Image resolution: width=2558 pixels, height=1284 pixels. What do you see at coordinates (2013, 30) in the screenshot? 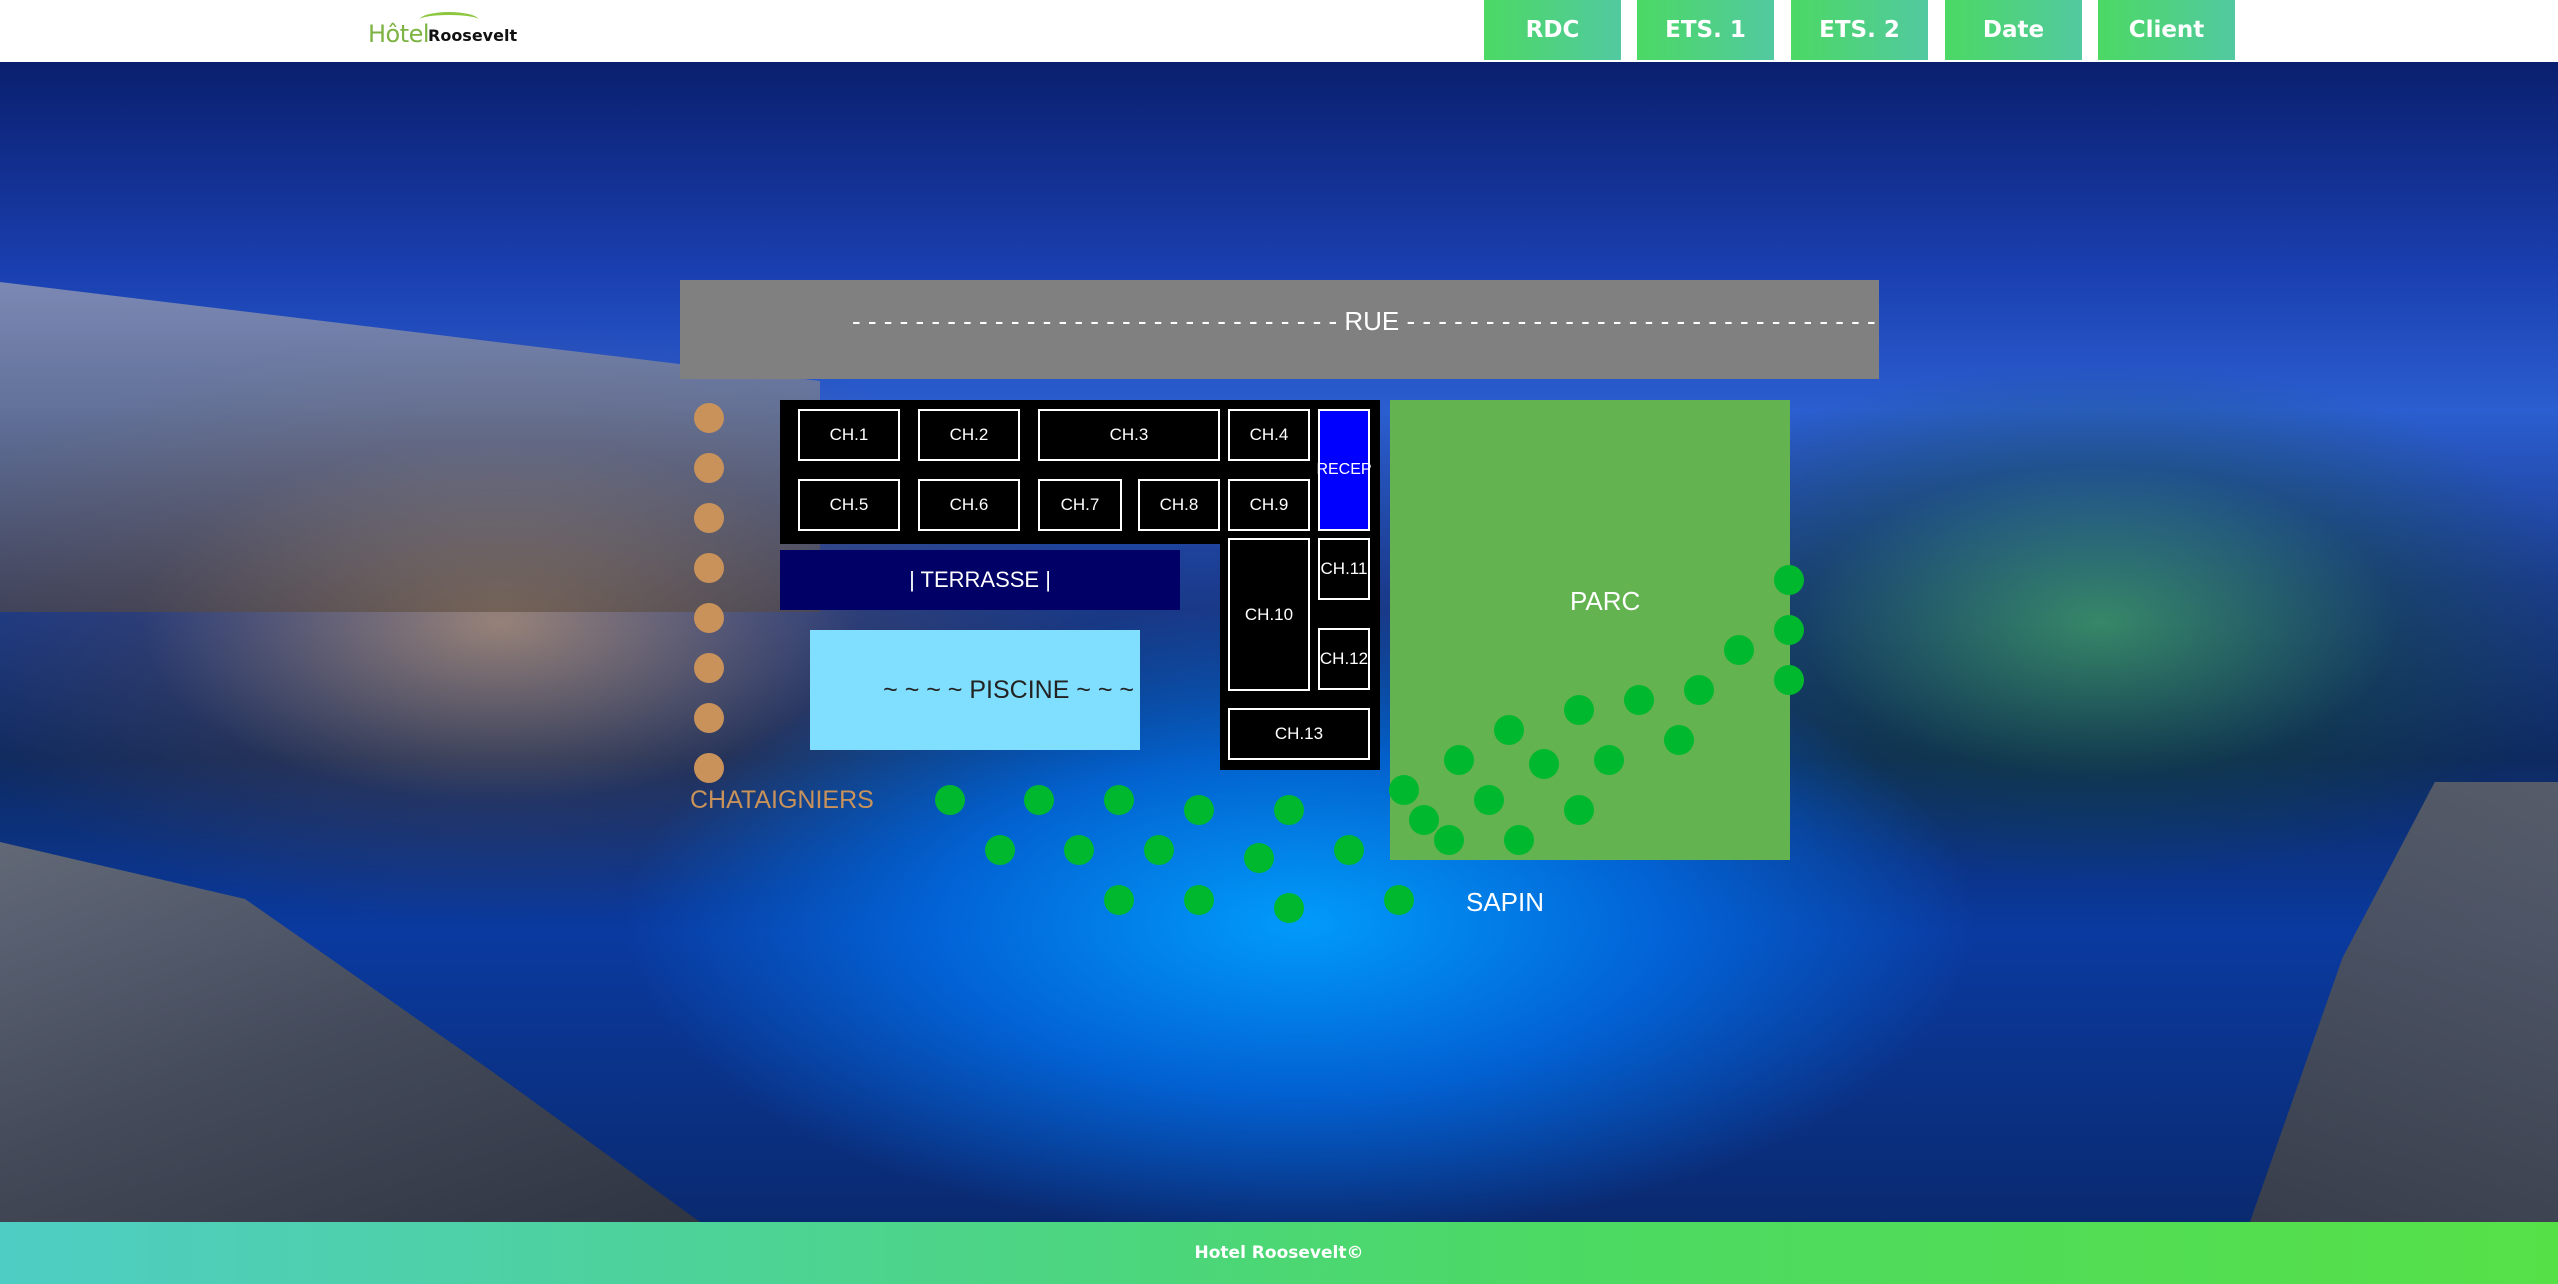
I see `nav-button-date: Date` at bounding box center [2013, 30].